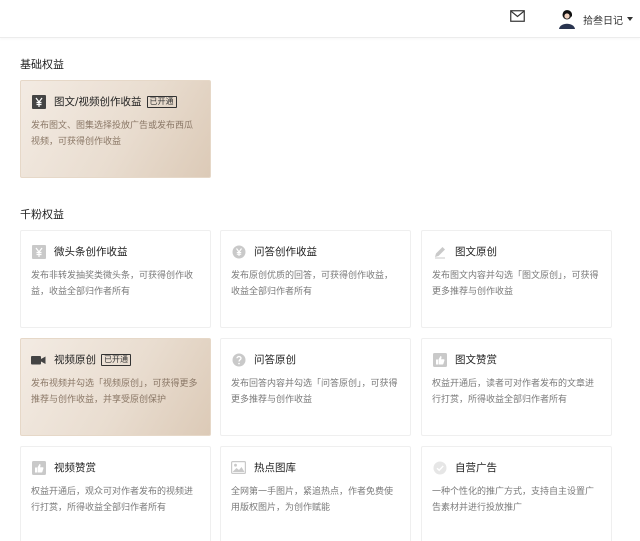 This screenshot has width=640, height=541. Describe the element at coordinates (112, 134) in the screenshot. I see `card-description: 发布图文、图集选择投放广告或发布西瓜视频，可获得创作收益` at that location.